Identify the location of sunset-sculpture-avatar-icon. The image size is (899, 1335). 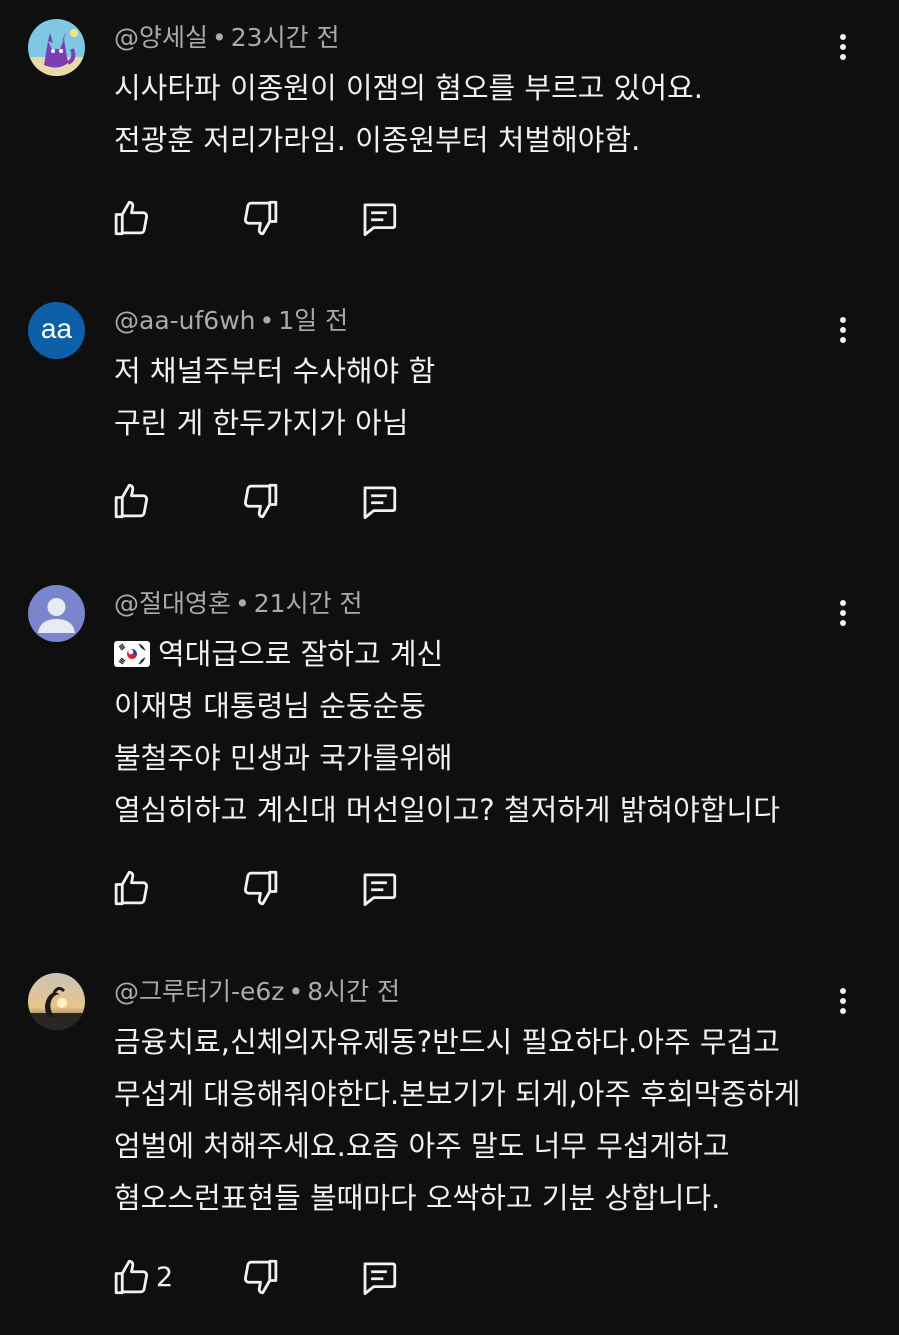
(56, 1001).